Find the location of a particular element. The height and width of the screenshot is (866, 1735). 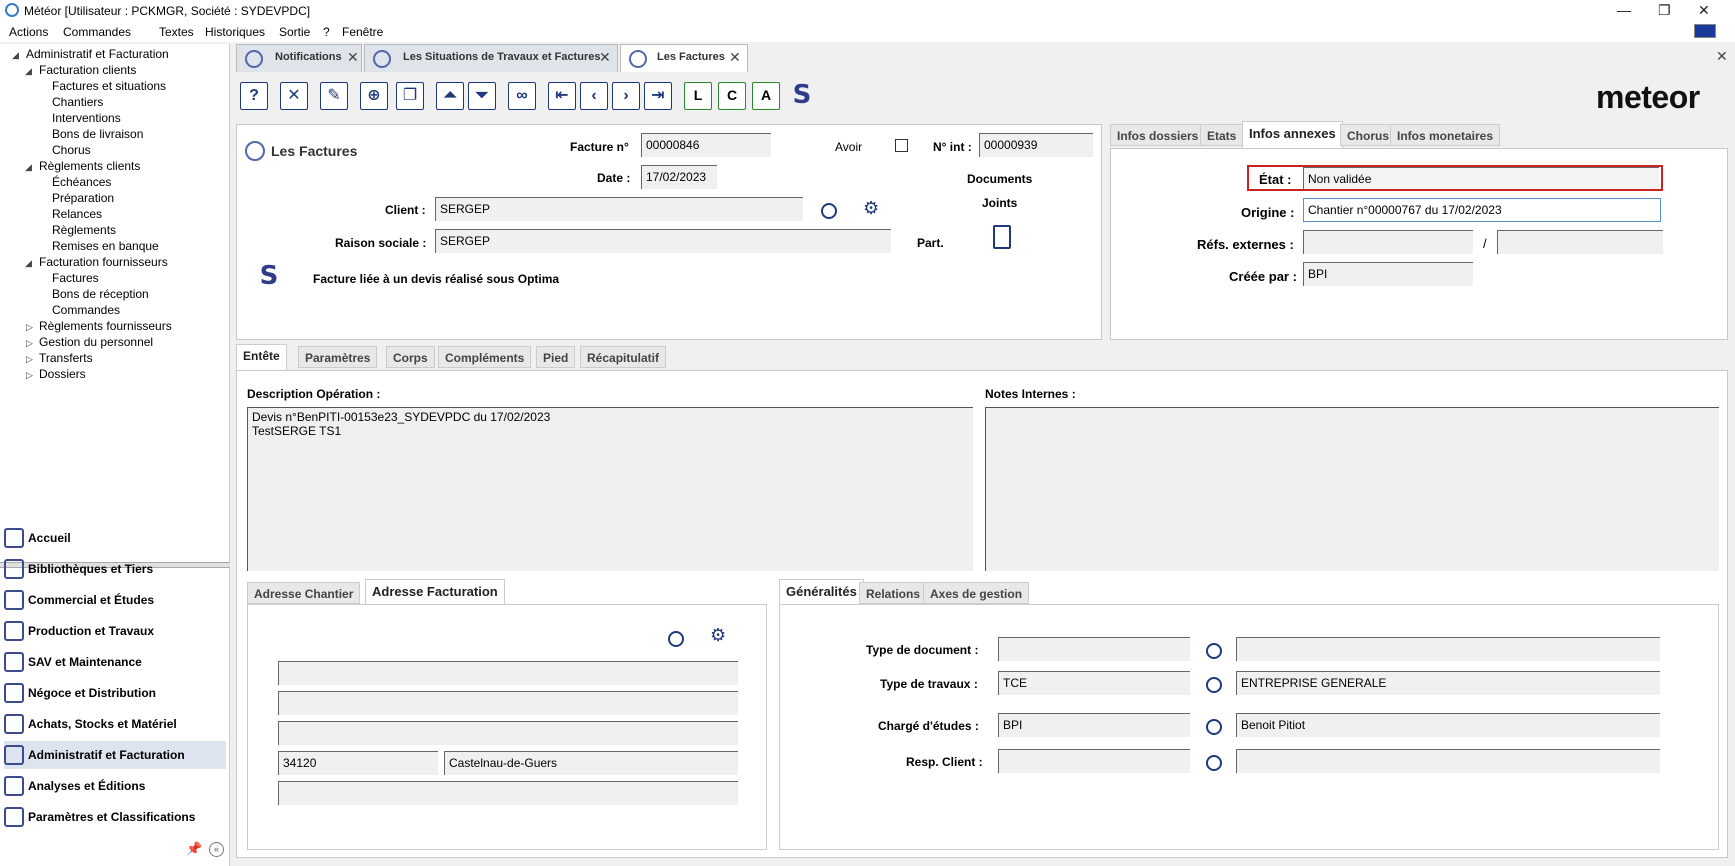

first-icon: ⇤ is located at coordinates (562, 96).